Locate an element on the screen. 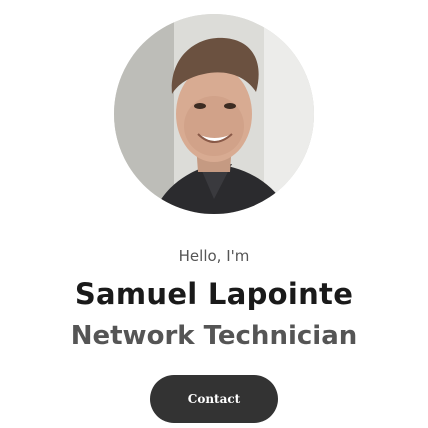  profile-name: Samuel Lapointe is located at coordinates (214, 294).